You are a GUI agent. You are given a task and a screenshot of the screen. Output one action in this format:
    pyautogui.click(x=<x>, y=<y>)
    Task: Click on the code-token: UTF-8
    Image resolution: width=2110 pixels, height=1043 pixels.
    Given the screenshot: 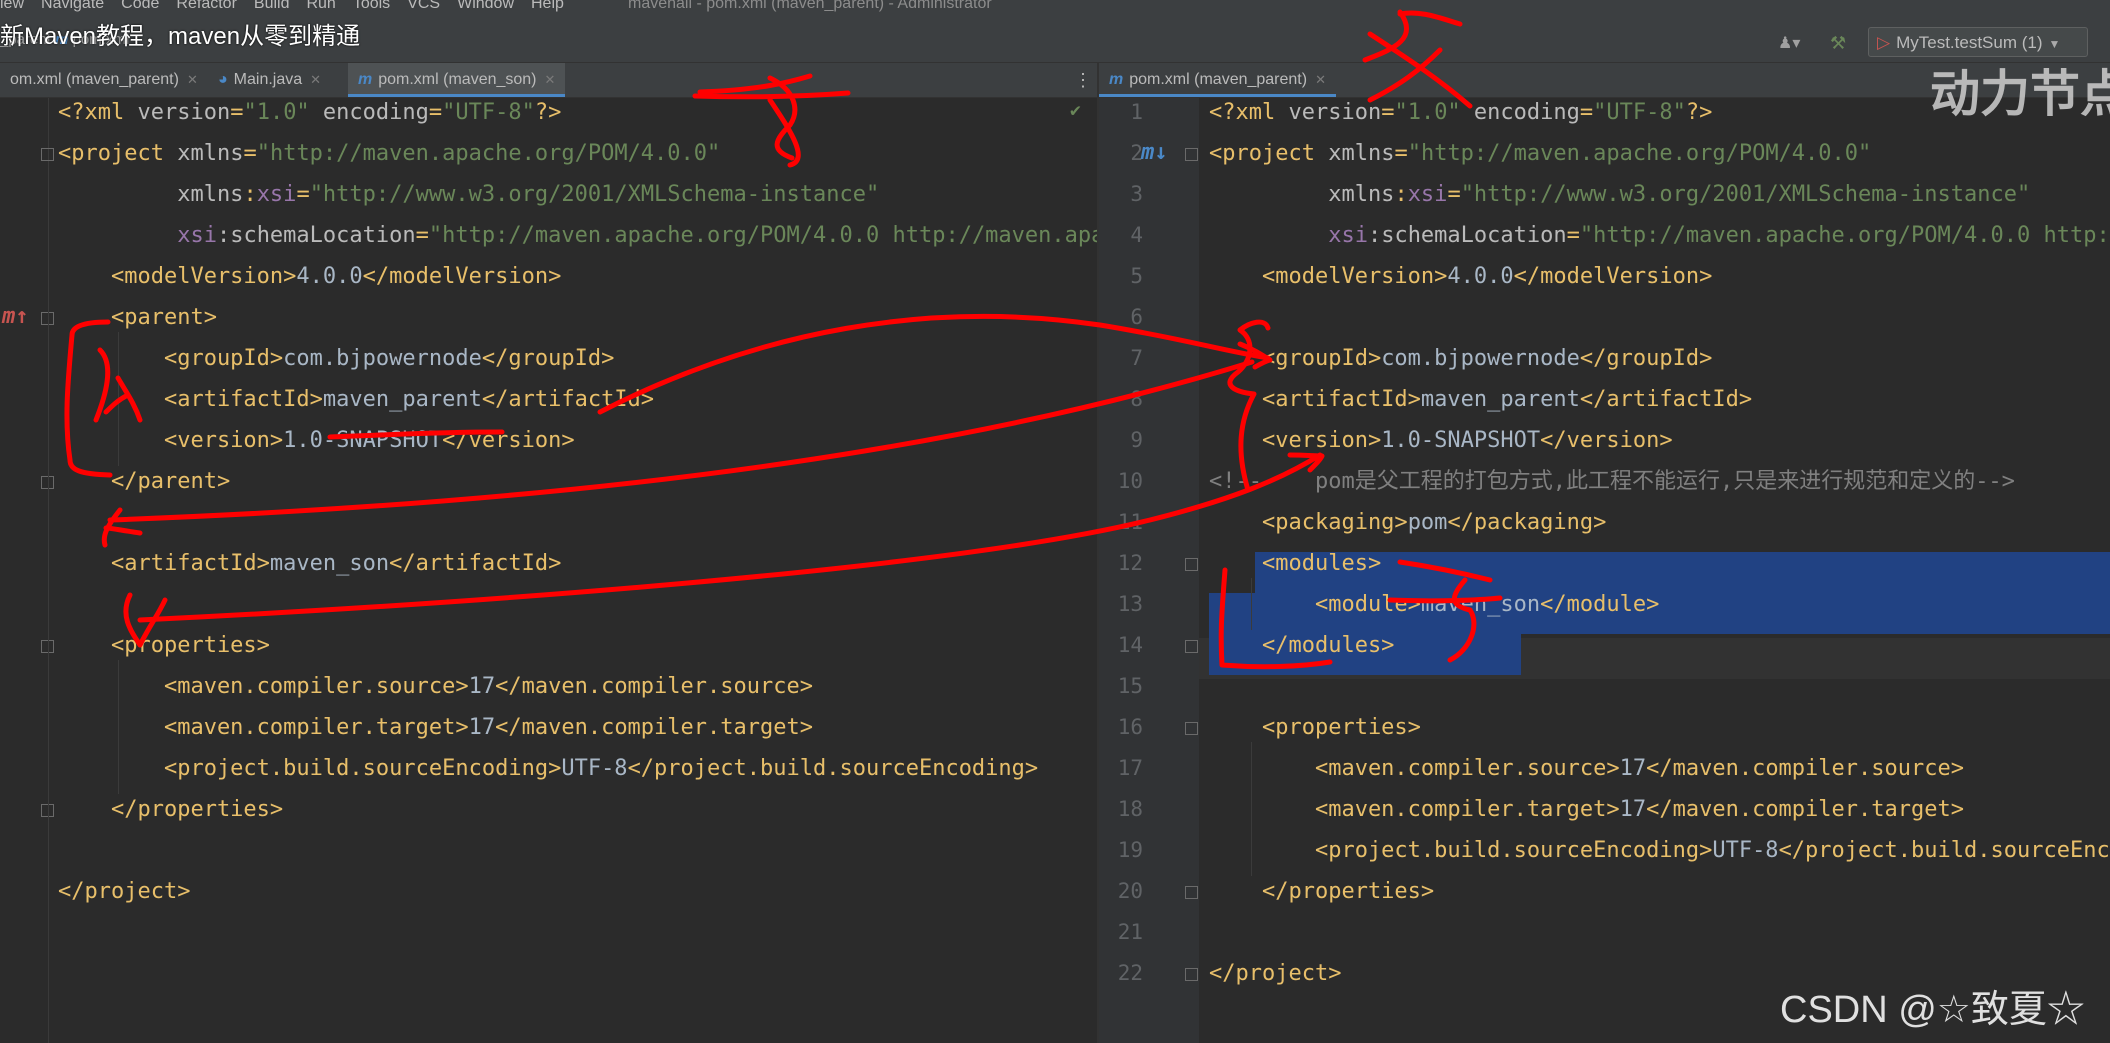 What is the action you would take?
    pyautogui.click(x=1745, y=850)
    